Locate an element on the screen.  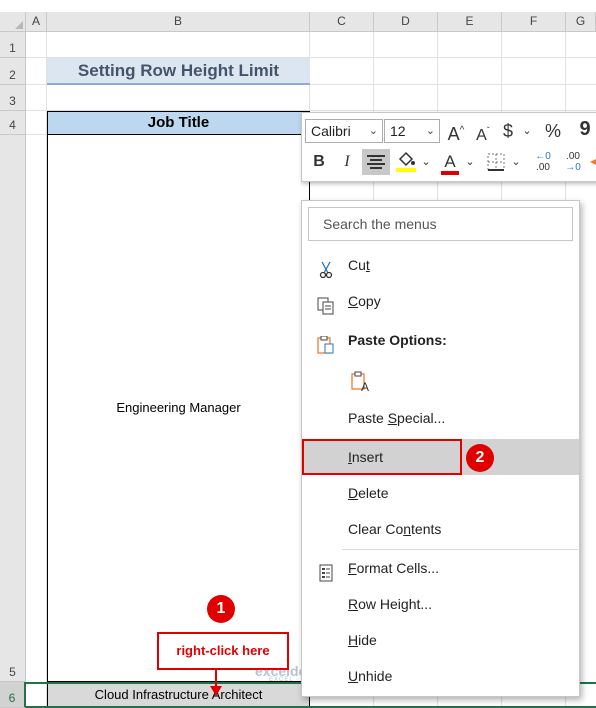
font-name-value: Calibri is located at coordinates (331, 131).